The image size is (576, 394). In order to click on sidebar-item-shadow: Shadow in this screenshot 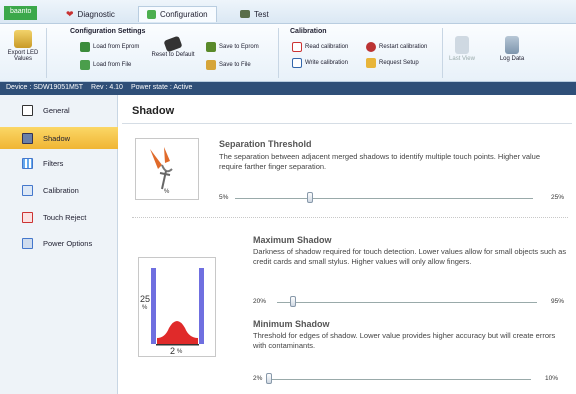, I will do `click(59, 138)`.